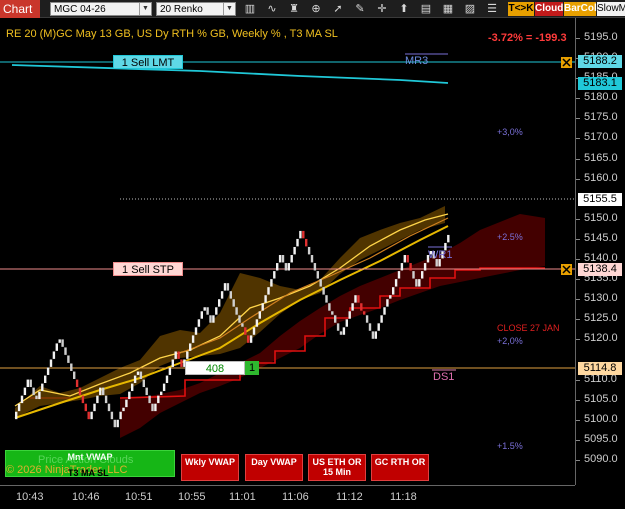 The width and height of the screenshot is (625, 509). Describe the element at coordinates (600, 61) in the screenshot. I see `sell-limit-price-box: 5188.2` at that location.